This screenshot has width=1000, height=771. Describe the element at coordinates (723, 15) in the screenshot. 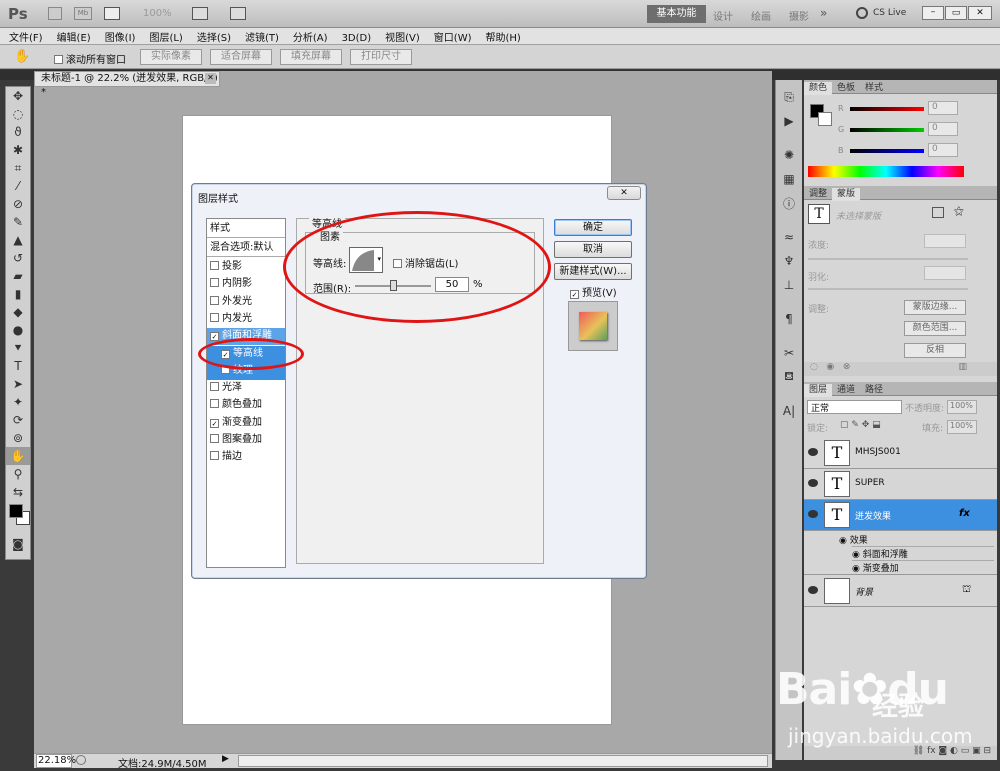

I see `workspace-design: 设计` at that location.